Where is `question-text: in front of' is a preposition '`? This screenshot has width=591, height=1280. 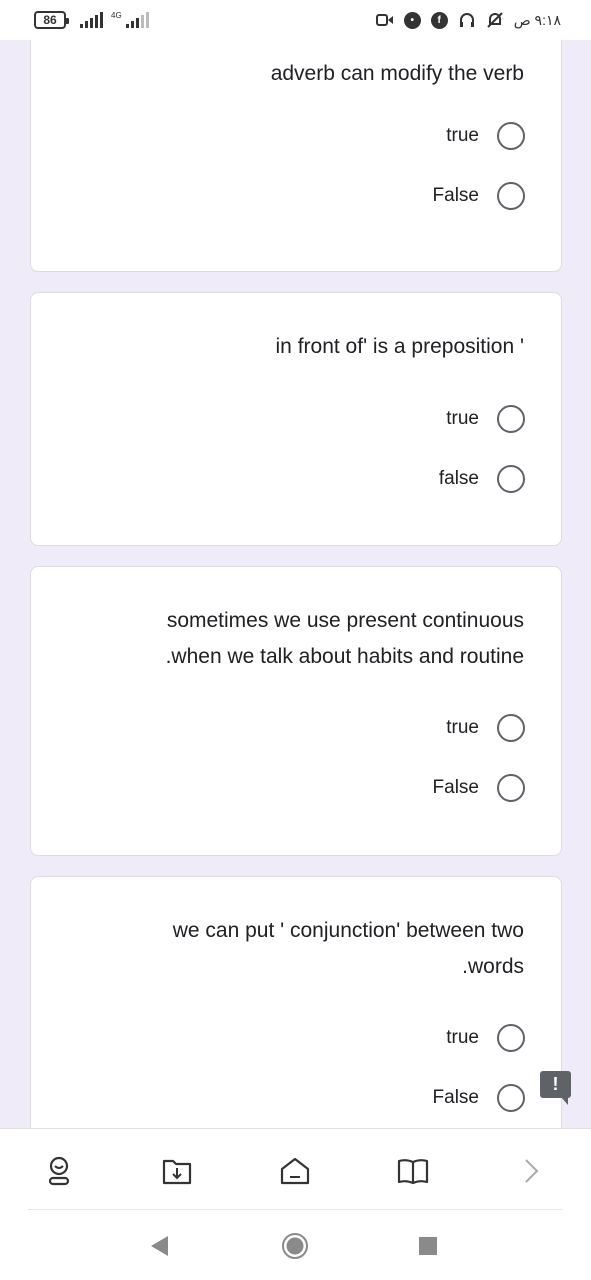
question-text: in front of' is a preposition ' is located at coordinates (399, 346).